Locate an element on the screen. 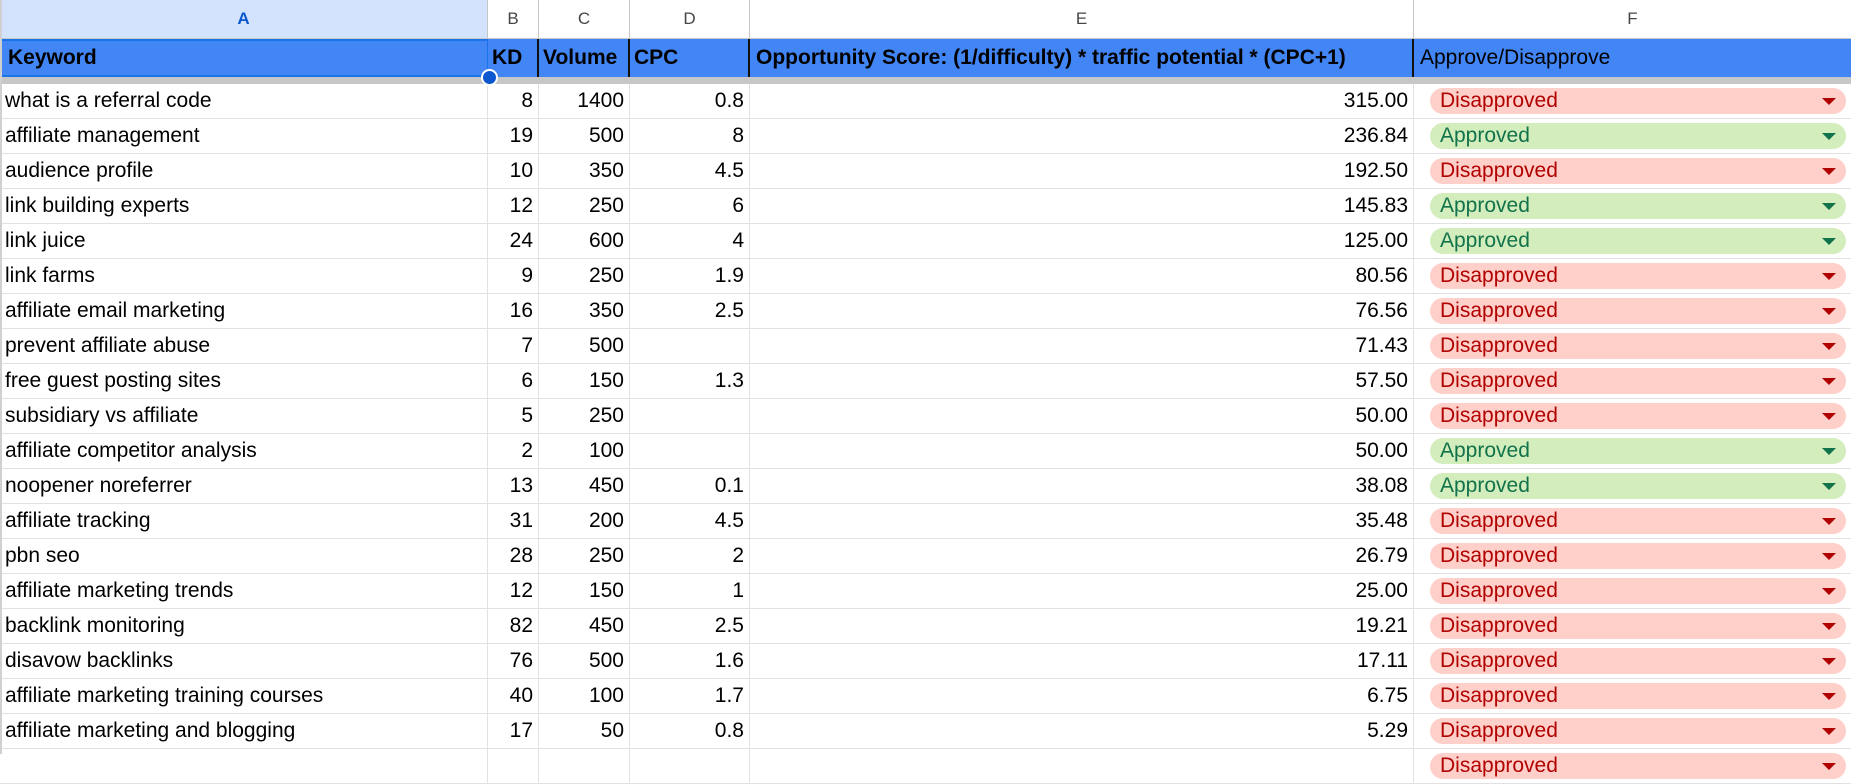 Image resolution: width=1851 pixels, height=784 pixels. opportunity-score-cell: 57.50 is located at coordinates (1082, 381).